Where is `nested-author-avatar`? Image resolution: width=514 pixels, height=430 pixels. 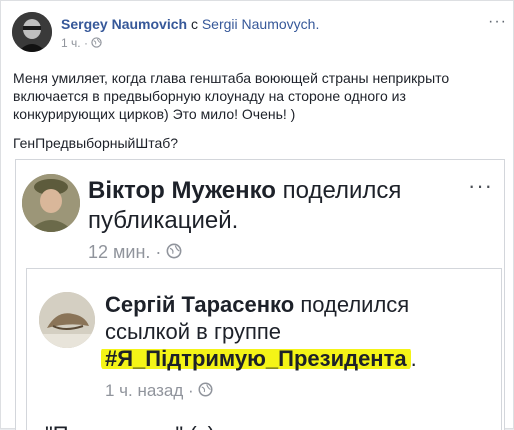
nested-author-avatar is located at coordinates (67, 320).